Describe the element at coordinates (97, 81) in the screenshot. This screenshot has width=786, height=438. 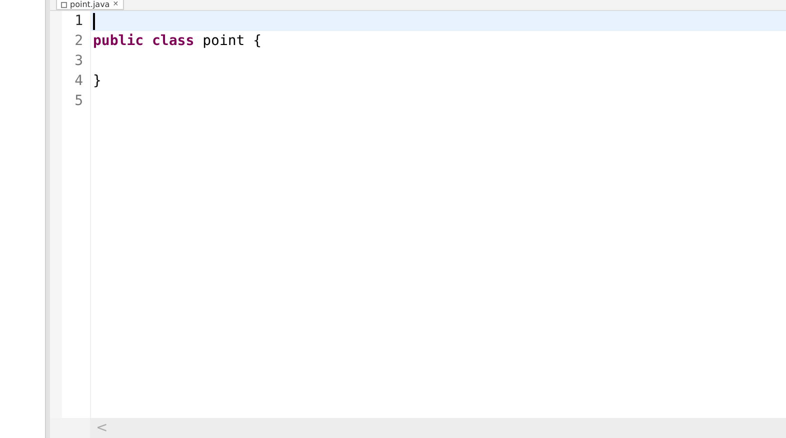
I see `code-line: }` at that location.